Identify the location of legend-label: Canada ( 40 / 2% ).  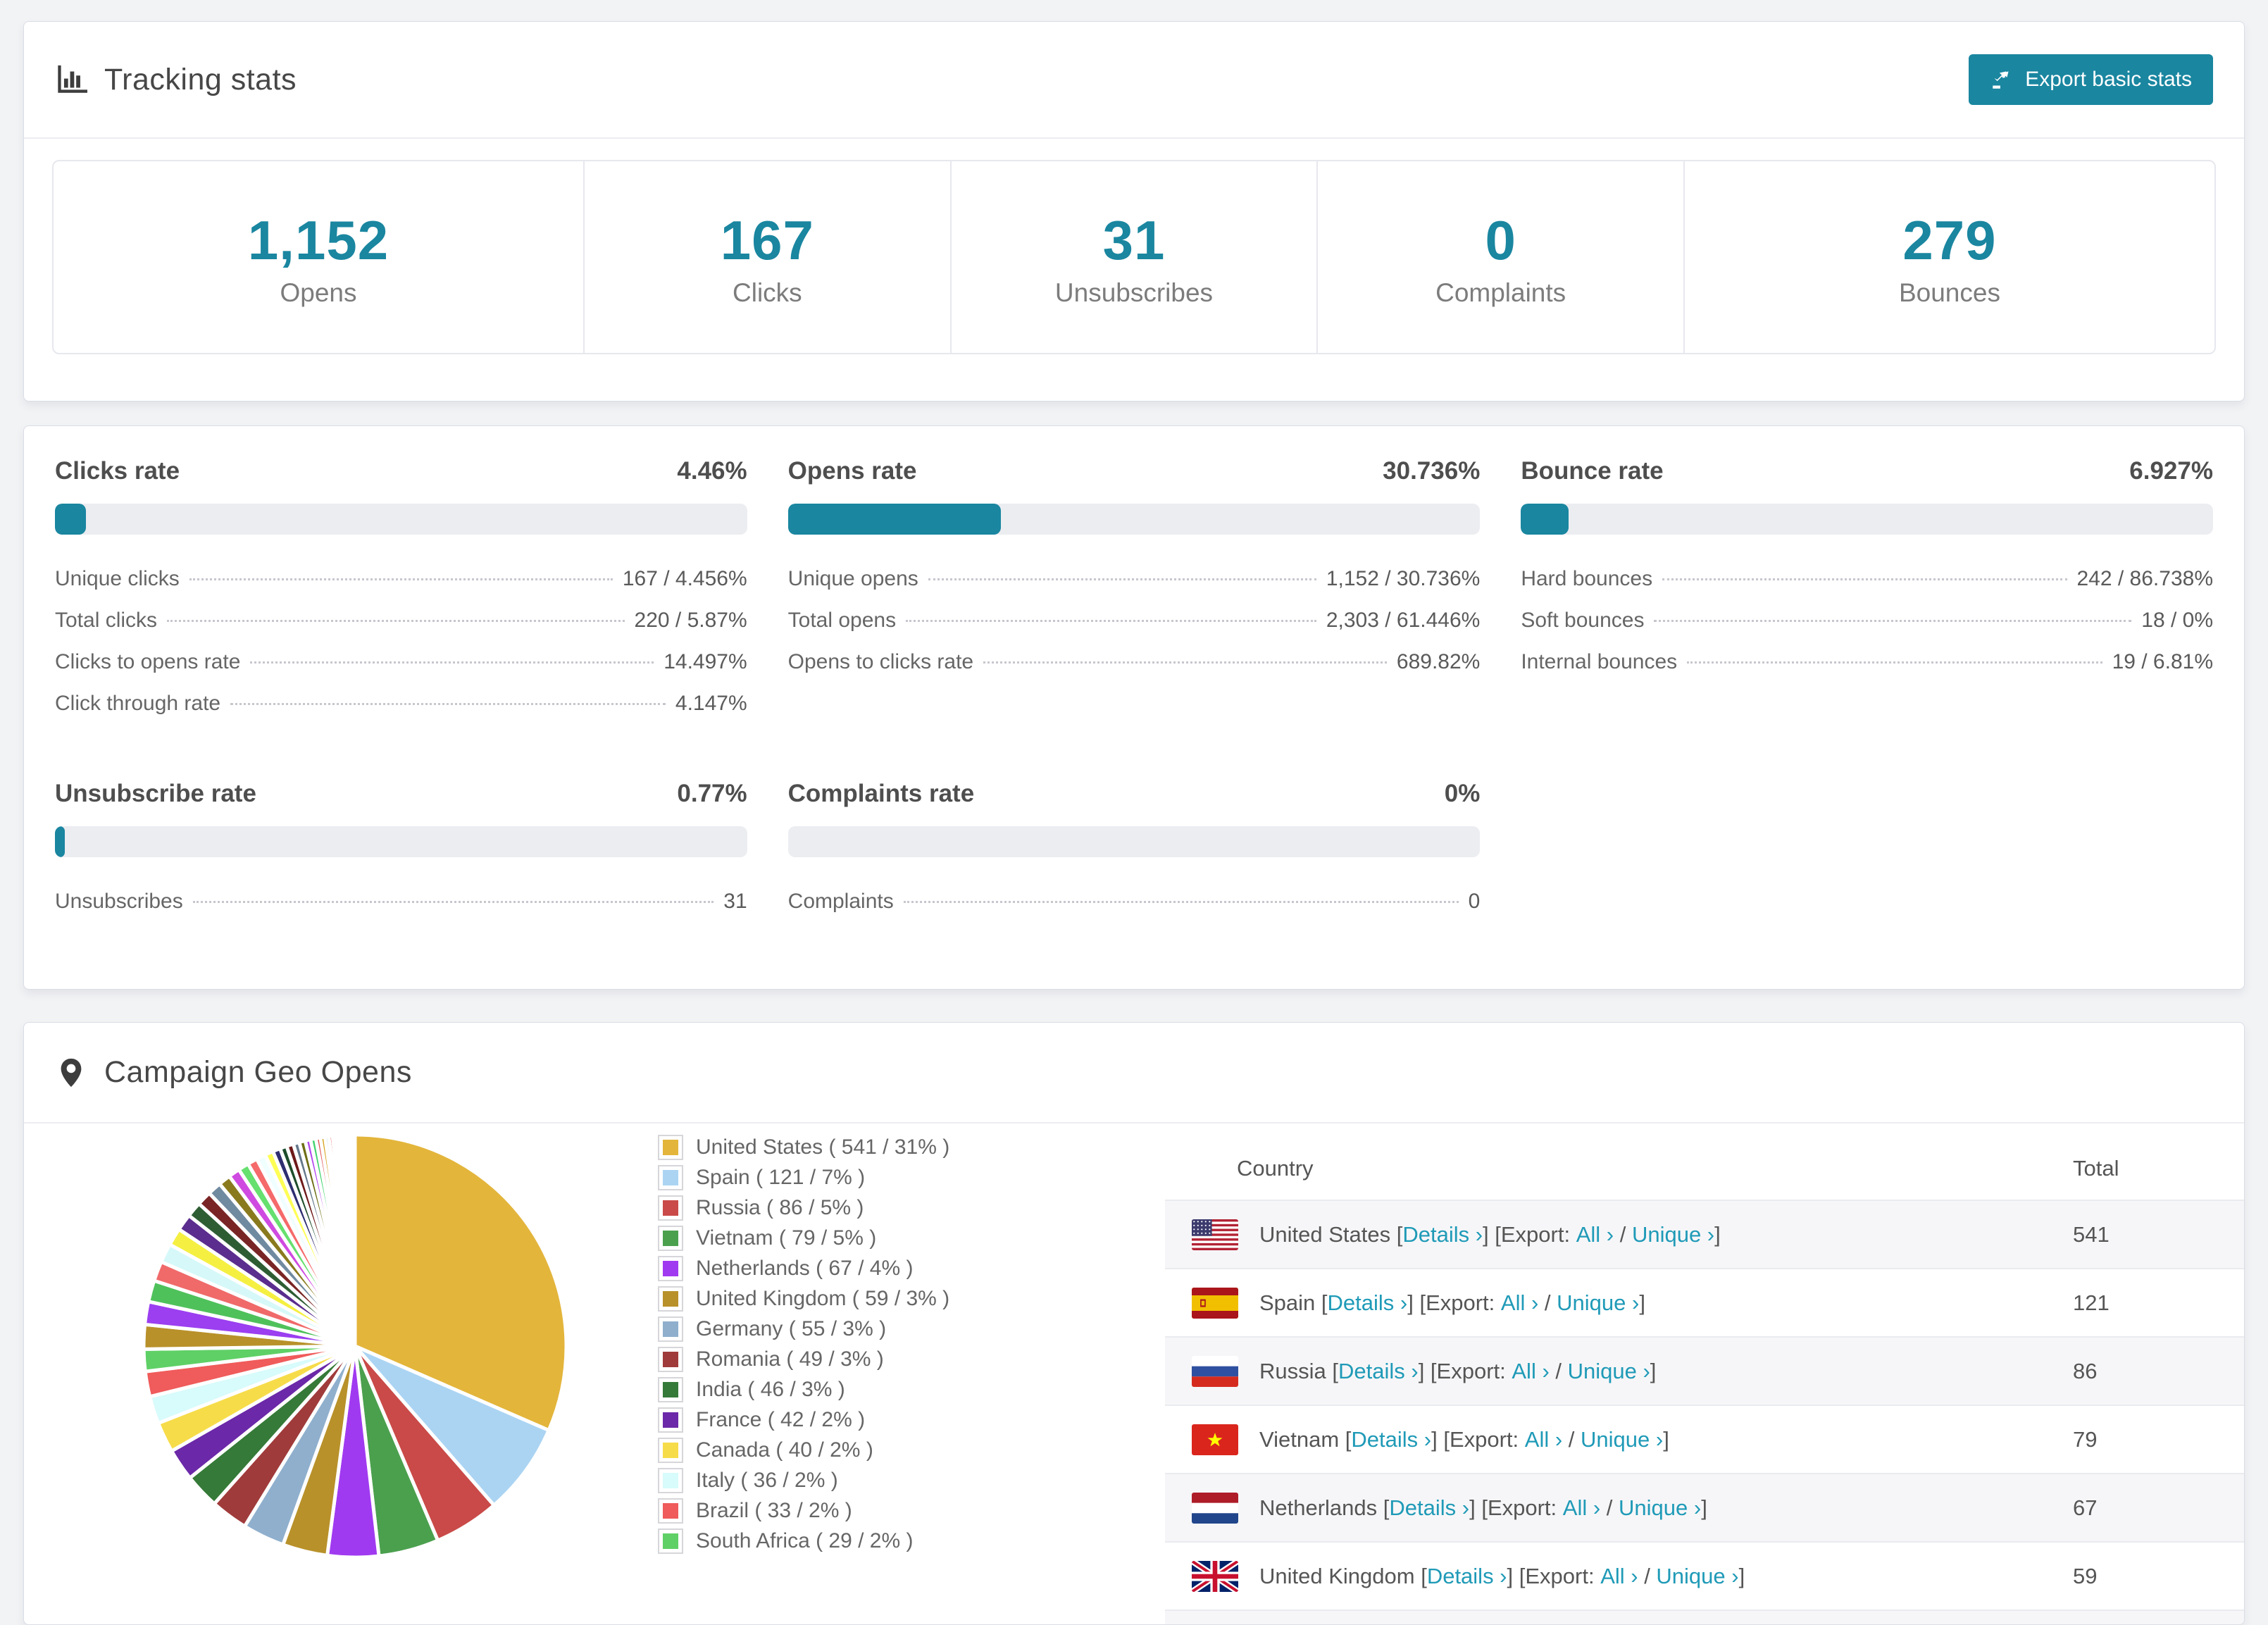
(784, 1450).